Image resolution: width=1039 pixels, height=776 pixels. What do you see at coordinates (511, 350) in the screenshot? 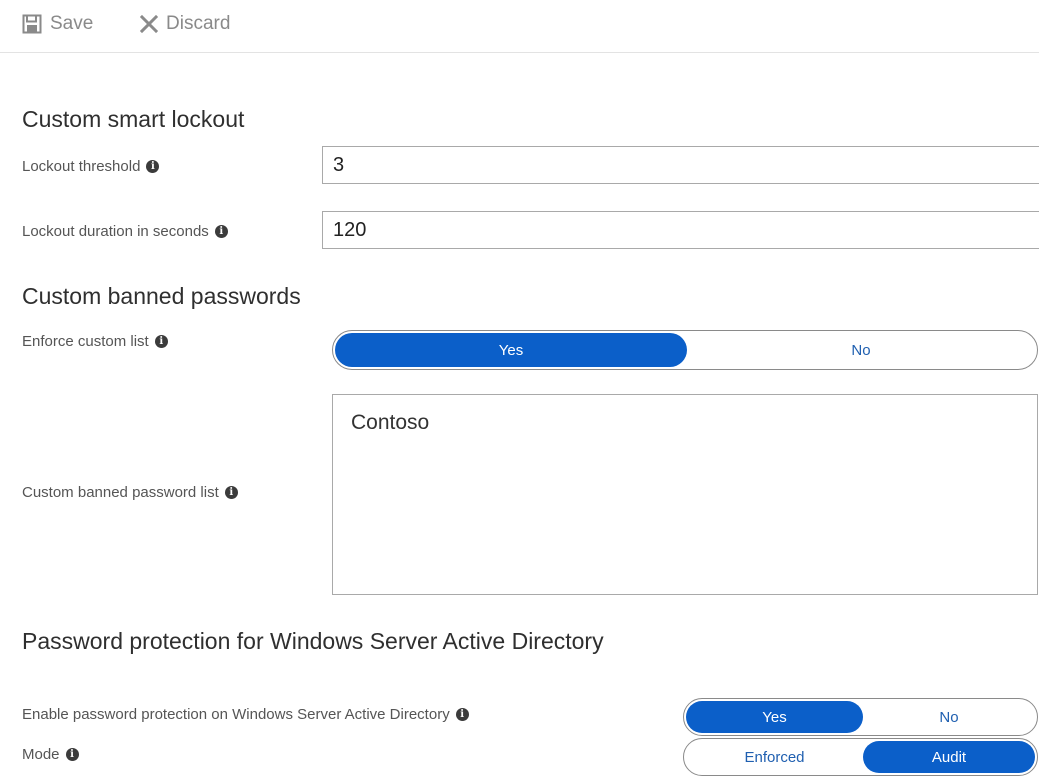
I see `enforce-yes-option: Yes` at bounding box center [511, 350].